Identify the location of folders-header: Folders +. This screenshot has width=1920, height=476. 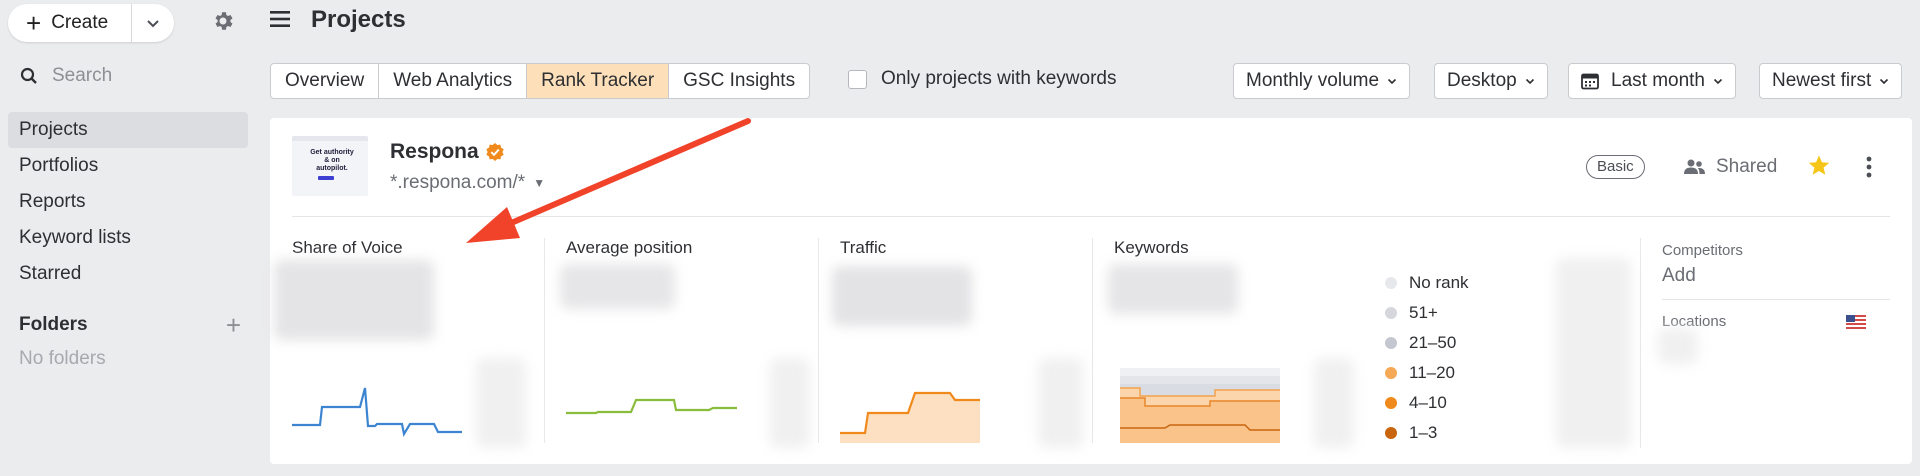
(130, 325).